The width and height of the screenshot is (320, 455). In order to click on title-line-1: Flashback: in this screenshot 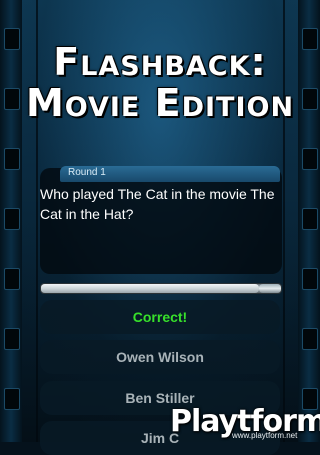, I will do `click(160, 62)`.